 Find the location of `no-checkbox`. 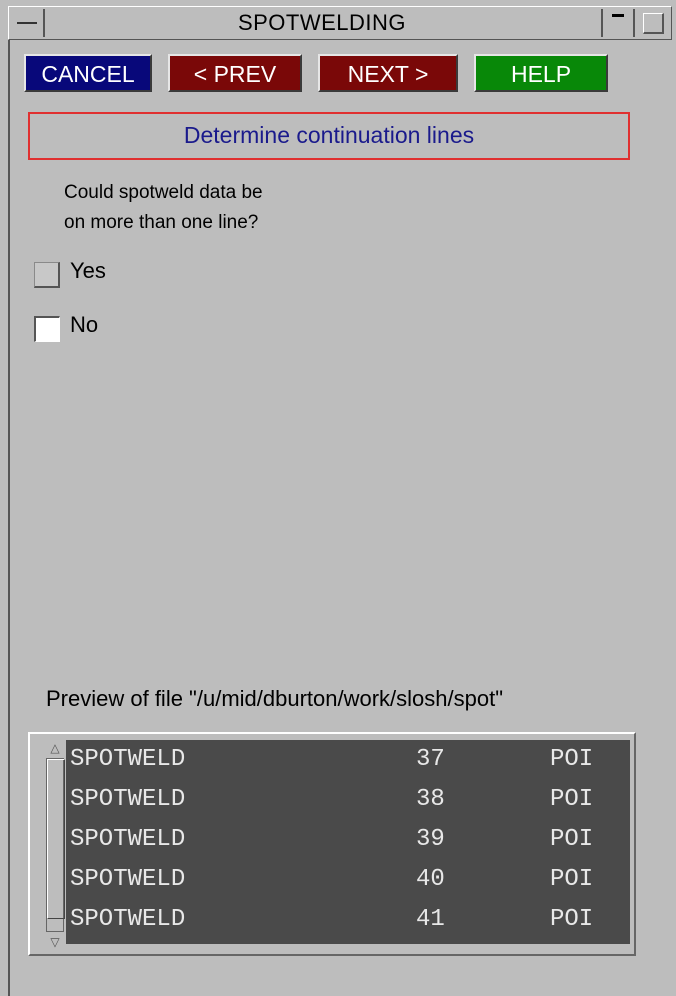

no-checkbox is located at coordinates (47, 329).